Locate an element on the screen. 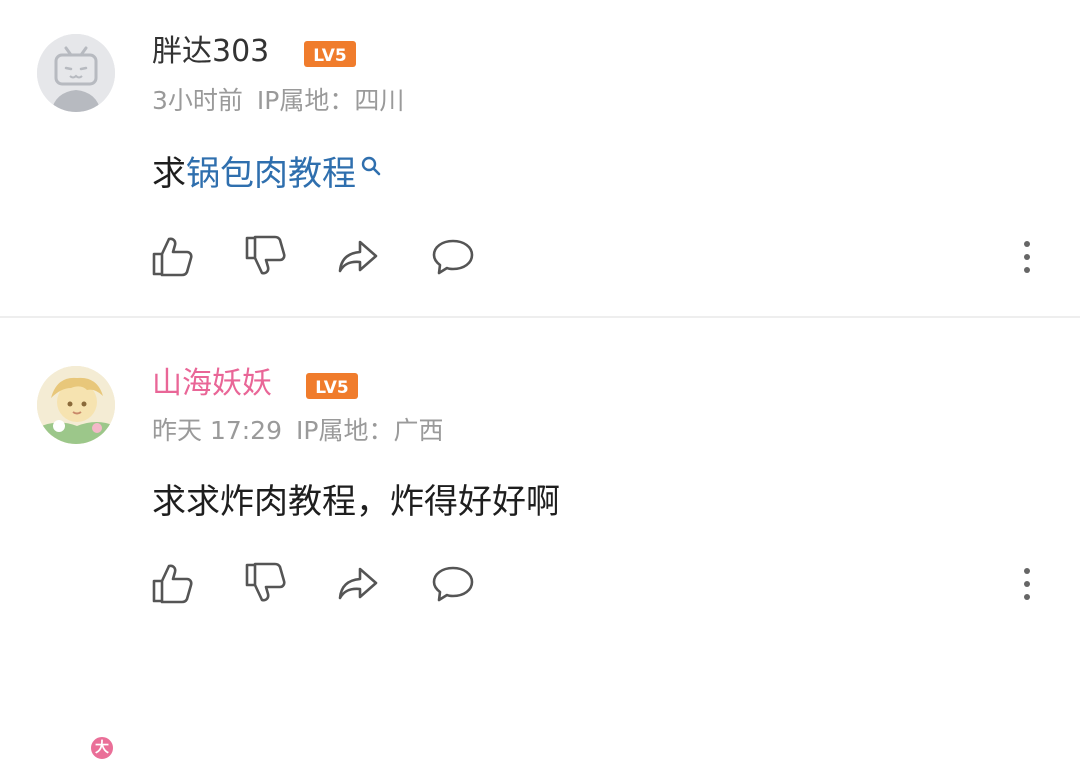 Image resolution: width=1080 pixels, height=762 pixels. ip-location: IP属地：四川 is located at coordinates (330, 100).